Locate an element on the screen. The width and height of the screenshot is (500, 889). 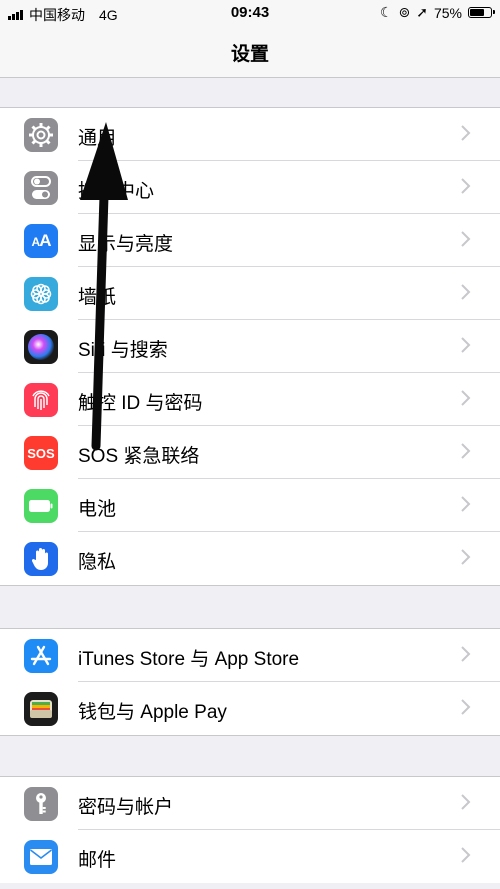
settings-row-passwords-accounts: 密码与帐户 is located at coordinates (250, 803).